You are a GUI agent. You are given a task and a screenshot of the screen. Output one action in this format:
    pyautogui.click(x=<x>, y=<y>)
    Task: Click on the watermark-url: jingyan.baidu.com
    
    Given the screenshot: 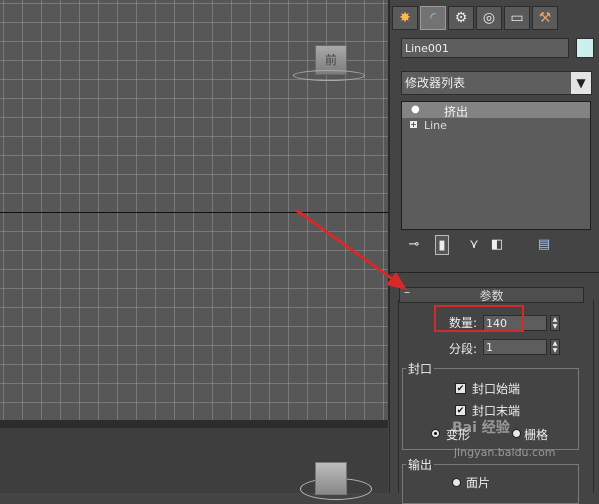 What is the action you would take?
    pyautogui.click(x=505, y=452)
    